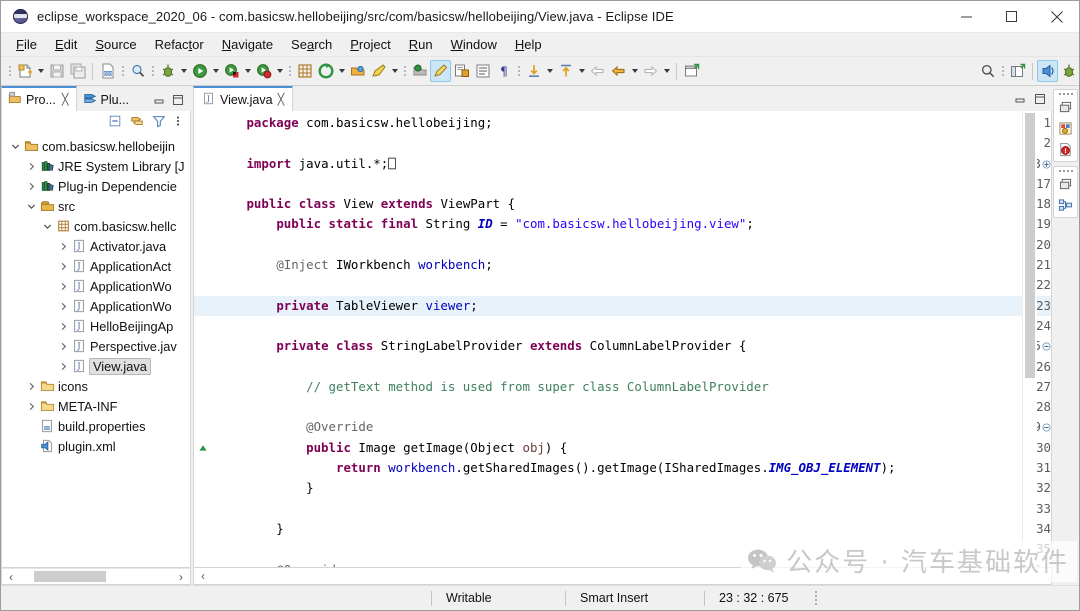 The height and width of the screenshot is (611, 1080). Describe the element at coordinates (66, 44) in the screenshot. I see `menu-edit: Edit` at that location.